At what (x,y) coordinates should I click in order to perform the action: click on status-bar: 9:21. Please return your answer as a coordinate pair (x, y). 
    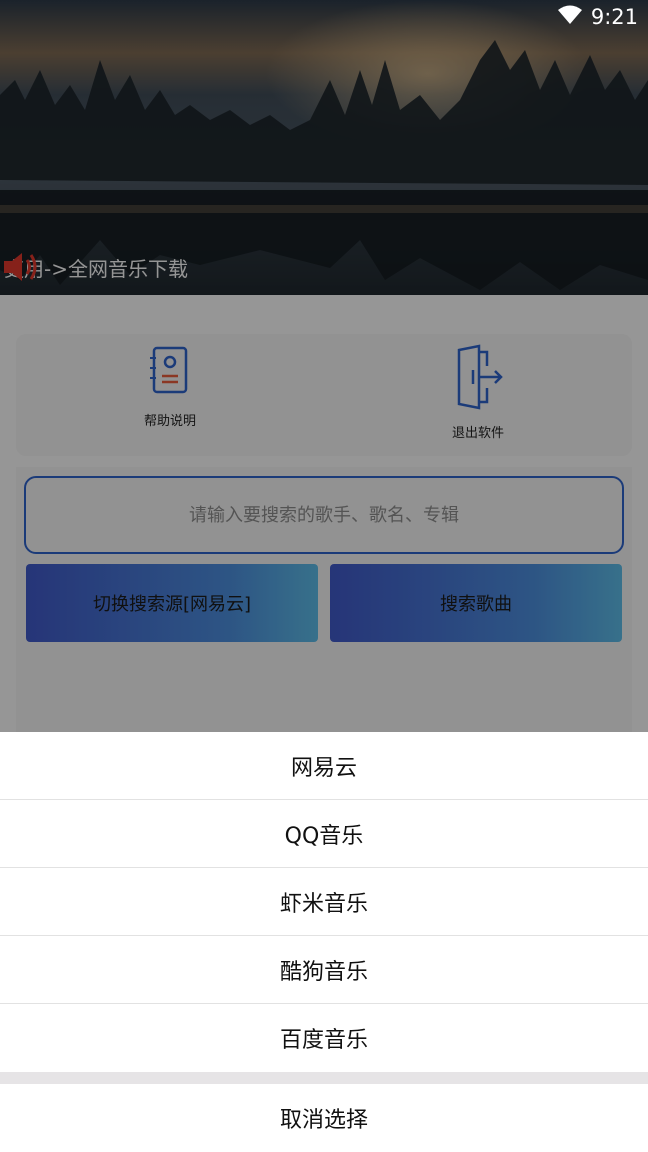
    Looking at the image, I should click on (324, 17).